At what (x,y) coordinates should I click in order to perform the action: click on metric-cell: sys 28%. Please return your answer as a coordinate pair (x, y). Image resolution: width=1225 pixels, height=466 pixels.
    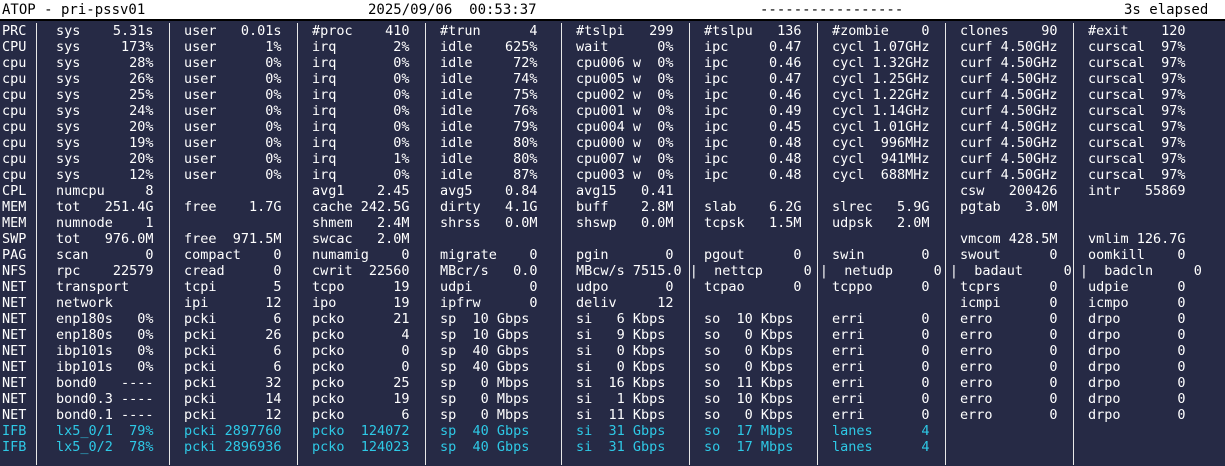
    Looking at the image, I should click on (105, 63).